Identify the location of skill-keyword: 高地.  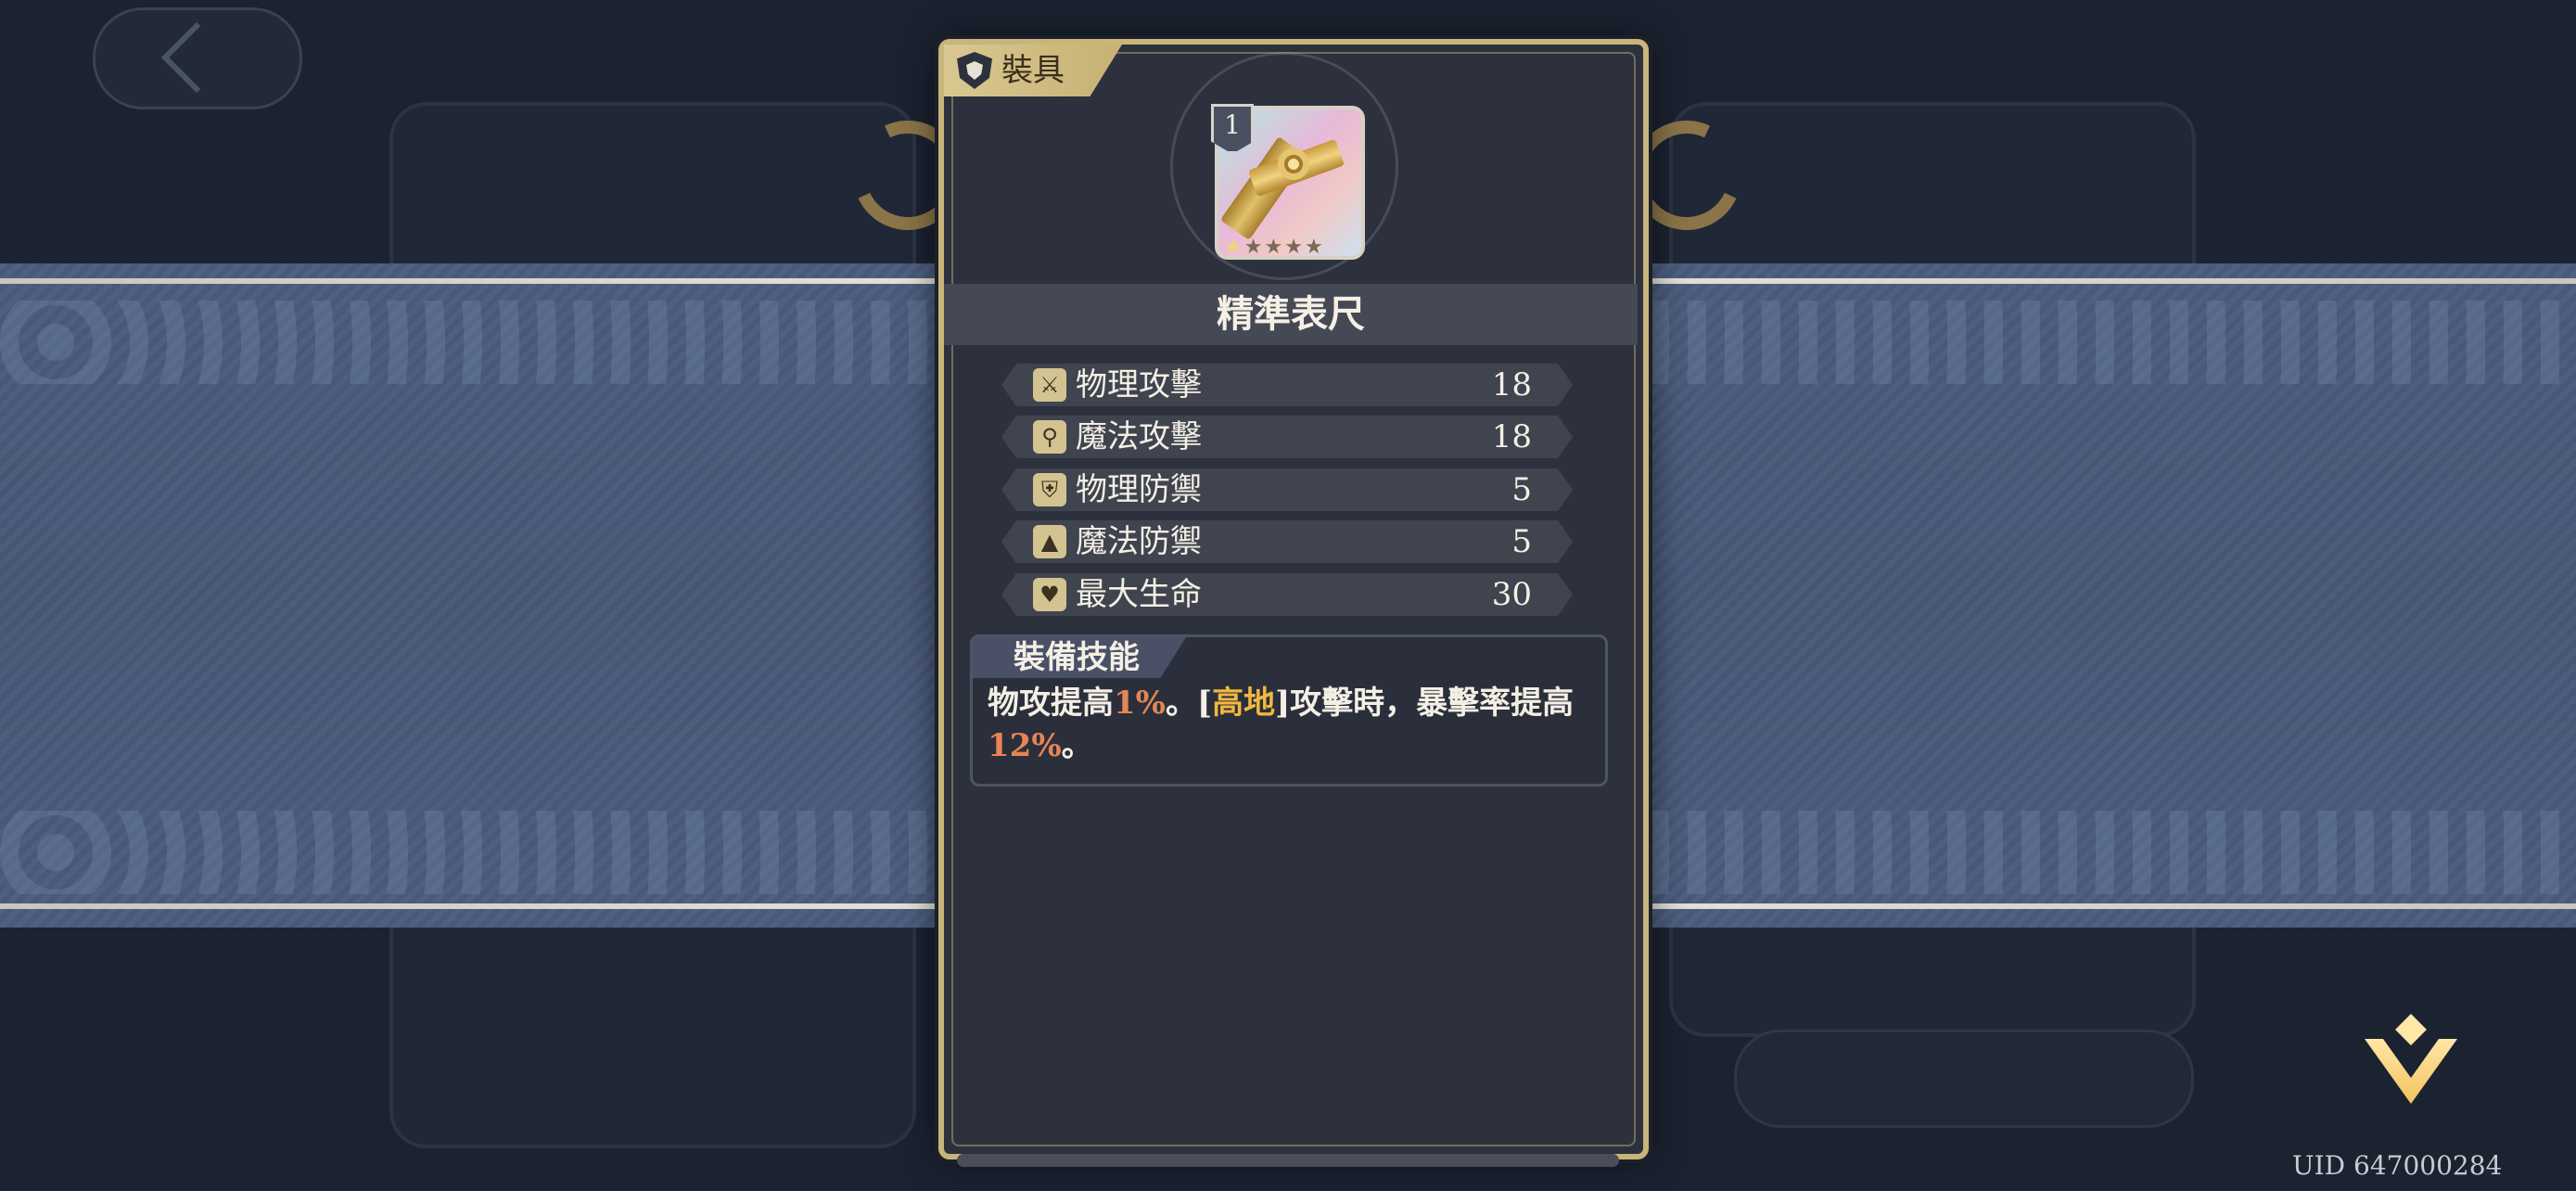
(1243, 703).